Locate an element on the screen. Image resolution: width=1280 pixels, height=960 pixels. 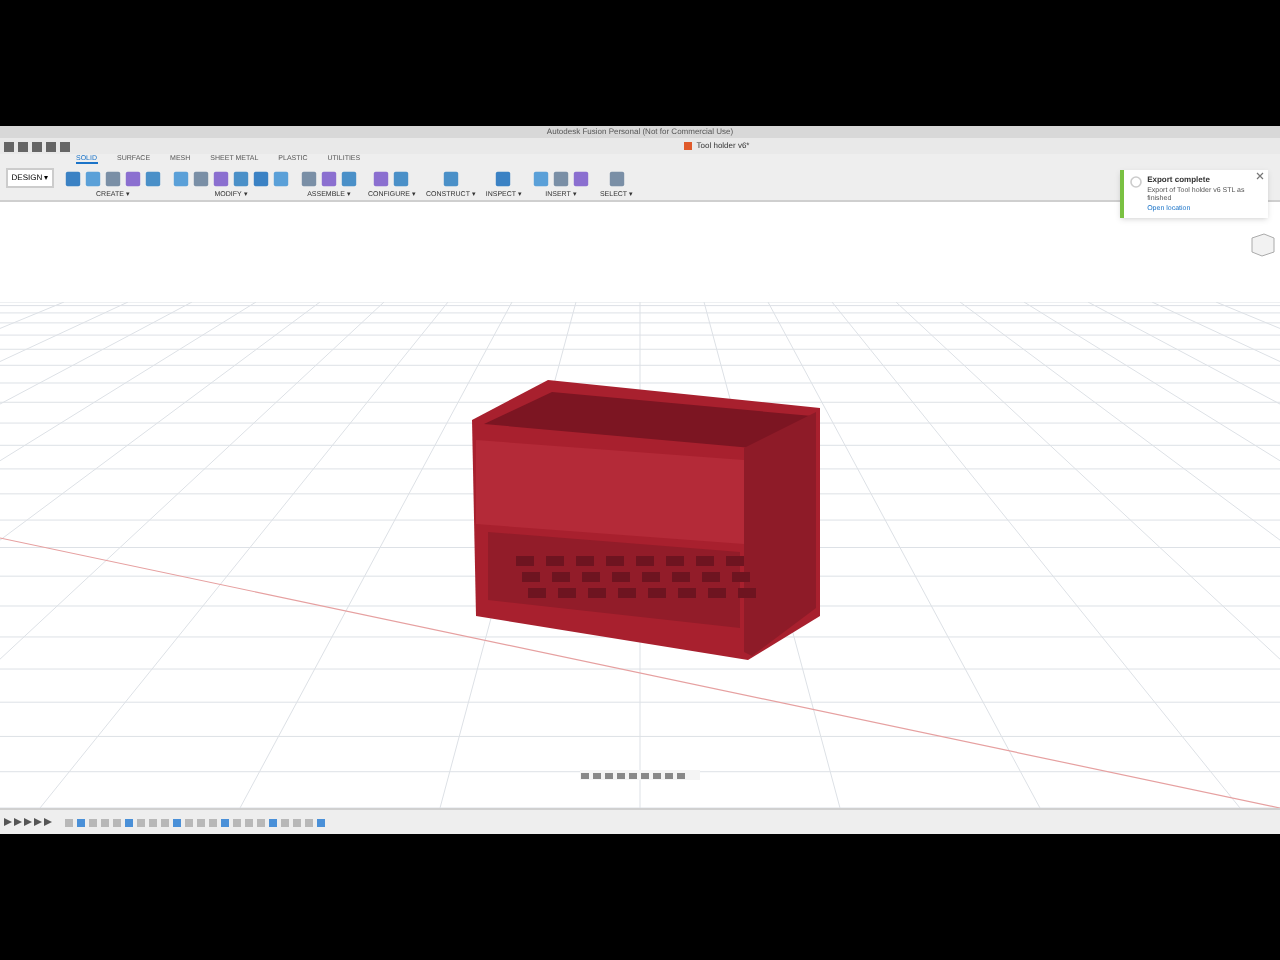
close-icon is located at coordinates (1260, 176).